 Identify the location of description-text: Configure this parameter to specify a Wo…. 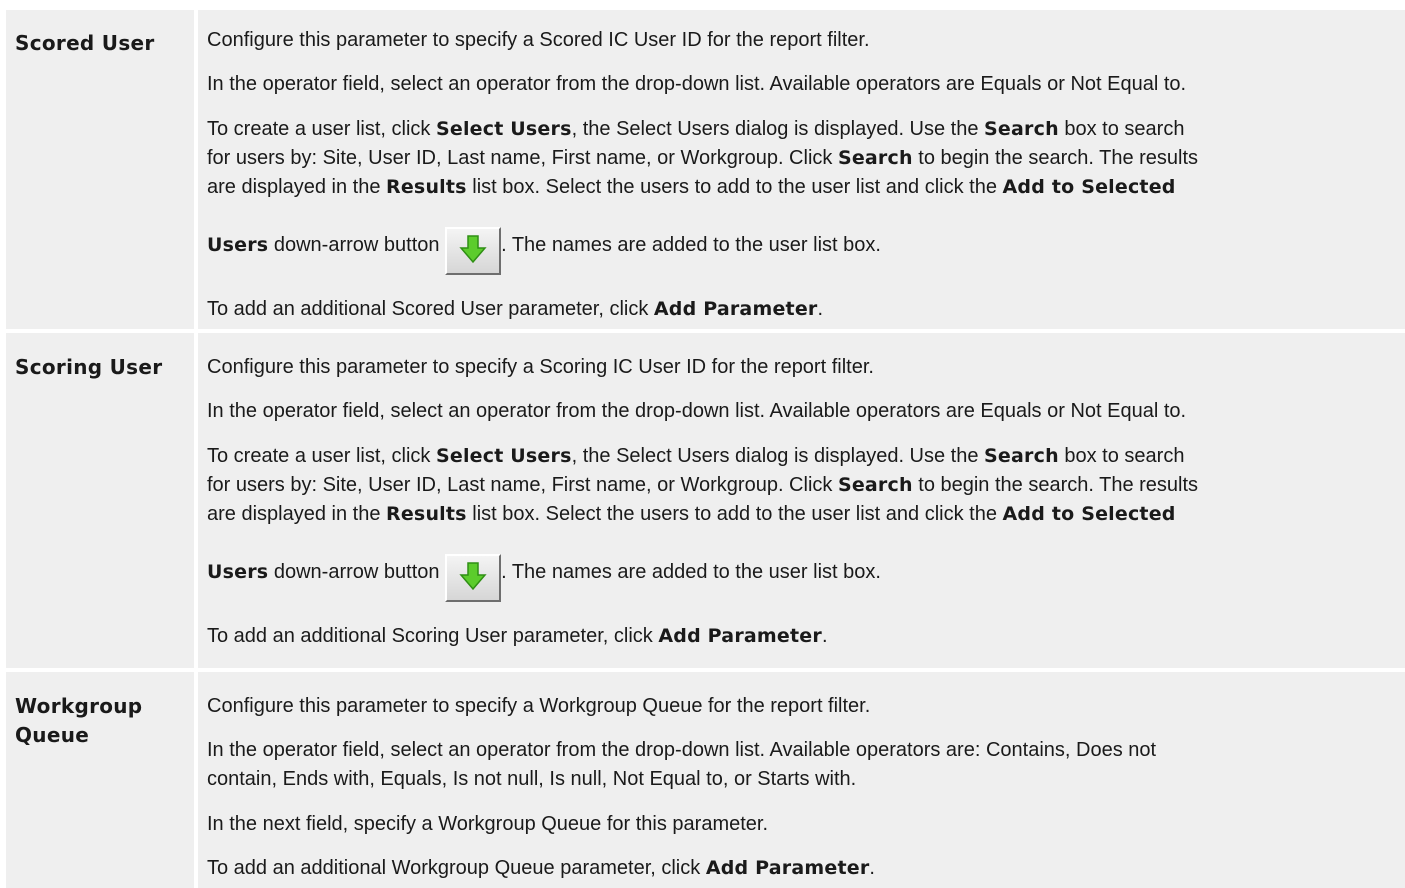
(539, 706).